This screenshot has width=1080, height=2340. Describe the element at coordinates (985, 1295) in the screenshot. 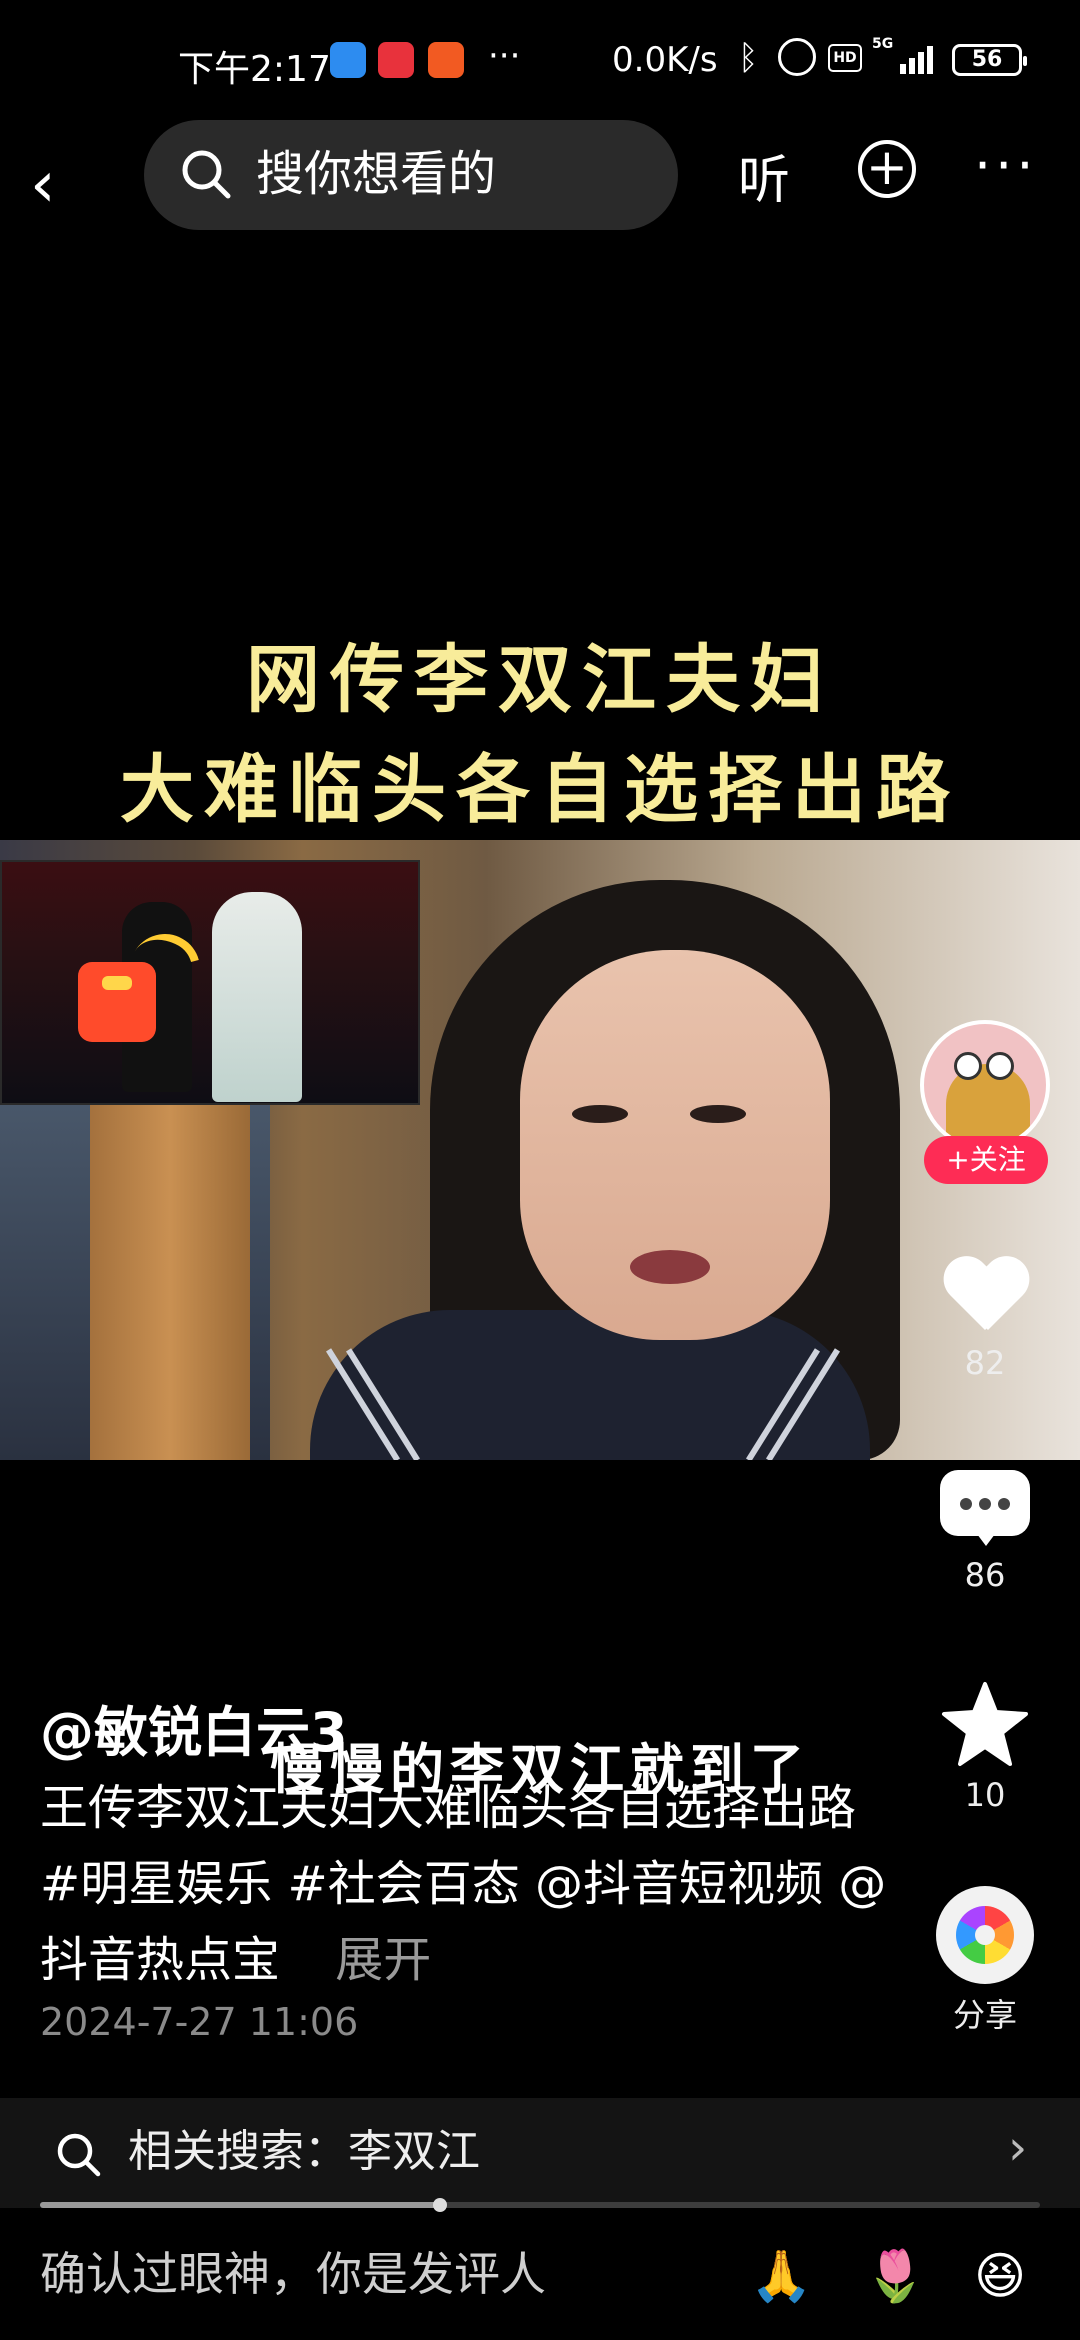

I see `heart-icon` at that location.